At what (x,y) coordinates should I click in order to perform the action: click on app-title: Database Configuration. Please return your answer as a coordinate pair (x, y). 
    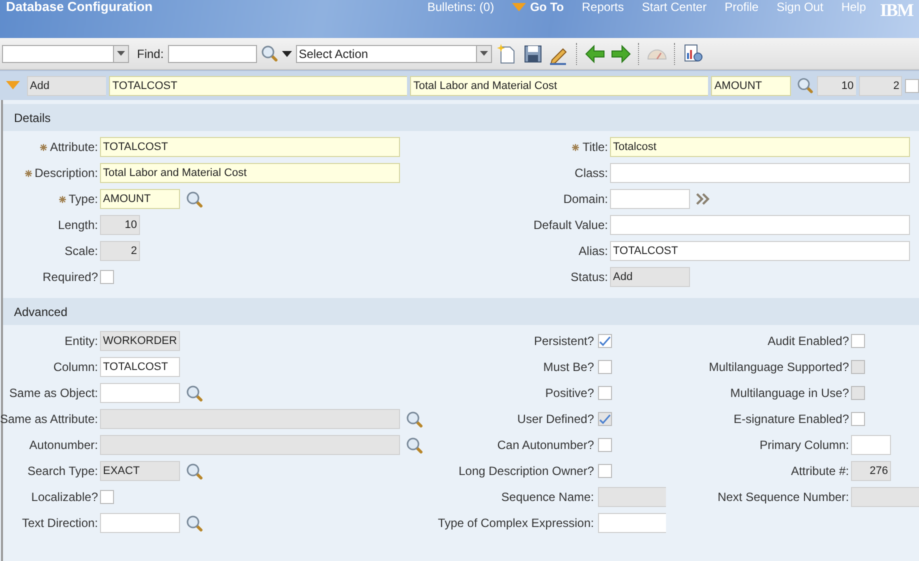
    Looking at the image, I should click on (79, 7).